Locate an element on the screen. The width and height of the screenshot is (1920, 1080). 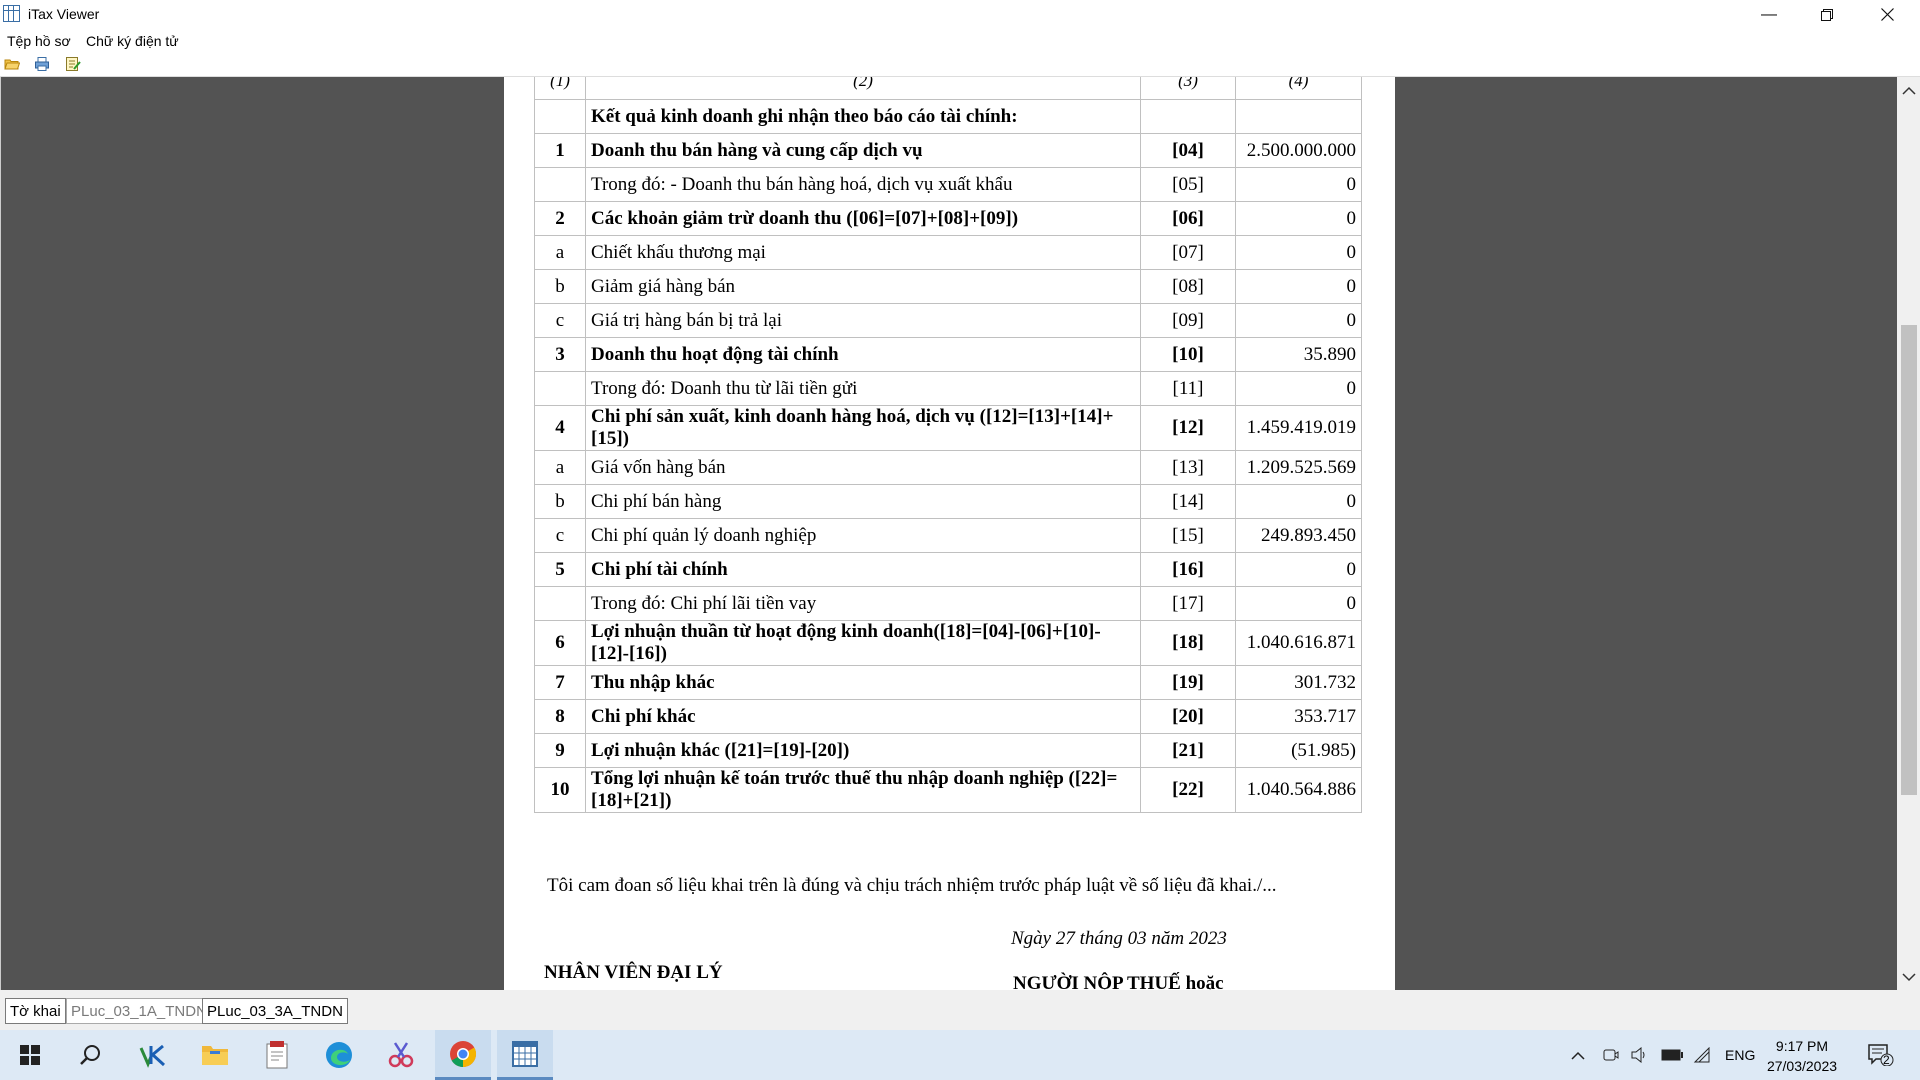
row-number: 1 is located at coordinates (560, 150).